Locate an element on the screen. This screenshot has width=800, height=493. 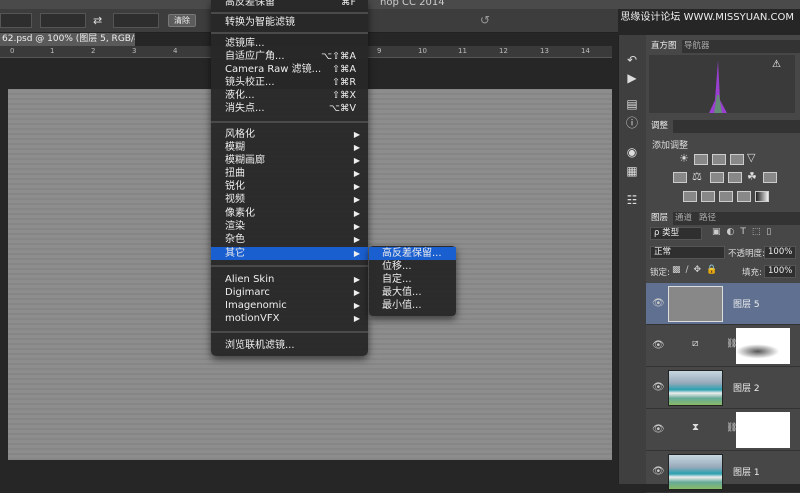
menu-item-noise: 杂色 ▶ is located at coordinates (289, 239).